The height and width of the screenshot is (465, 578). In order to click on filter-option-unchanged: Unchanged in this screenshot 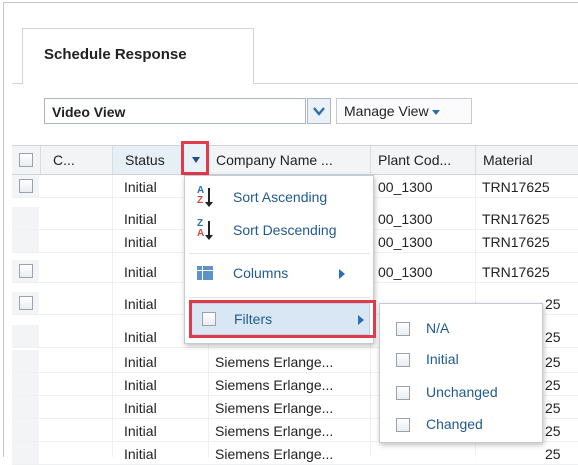, I will do `click(466, 394)`.